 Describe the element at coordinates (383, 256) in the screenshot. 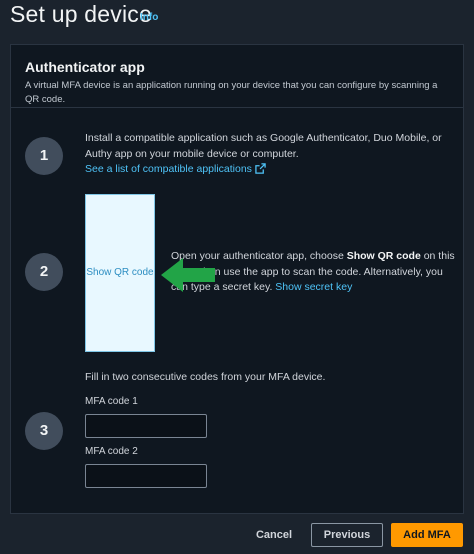

I see `step-2-bold: Show QR code` at that location.